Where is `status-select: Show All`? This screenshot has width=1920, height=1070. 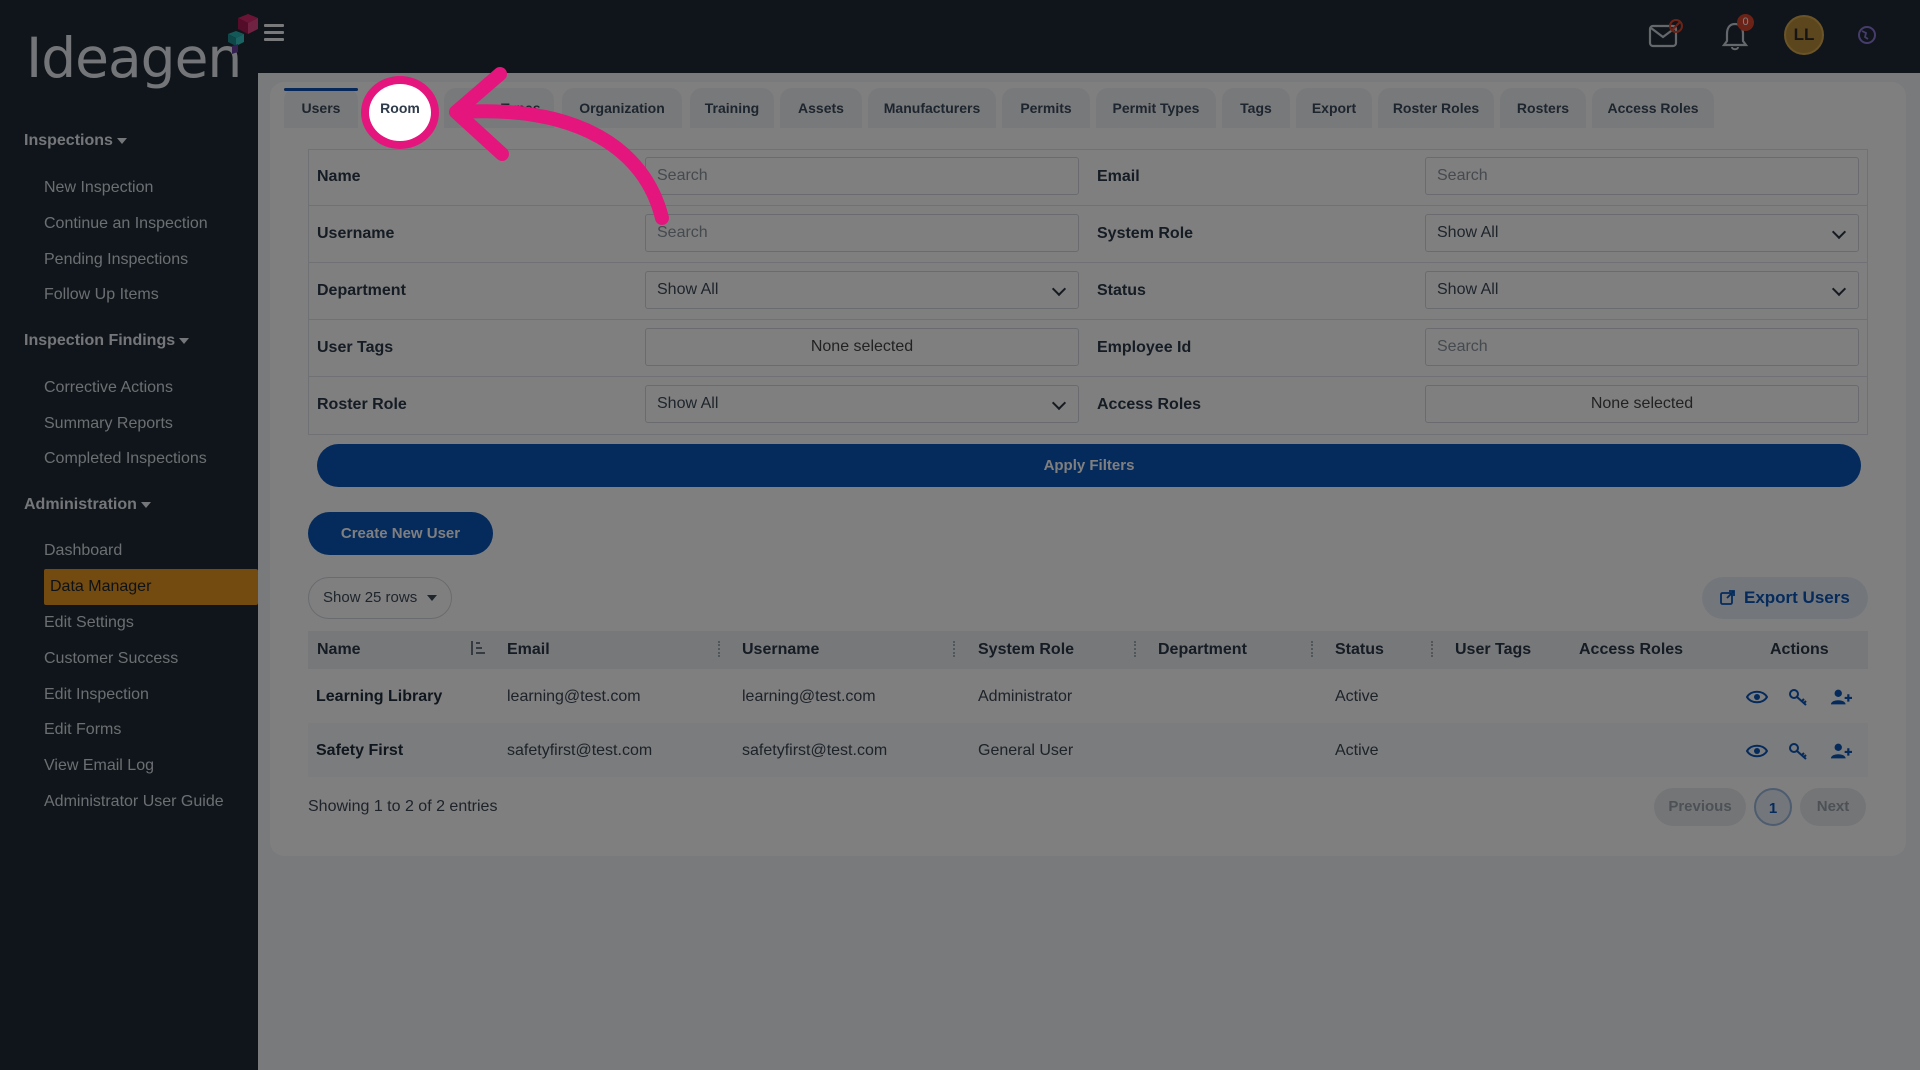 status-select: Show All is located at coordinates (1642, 290).